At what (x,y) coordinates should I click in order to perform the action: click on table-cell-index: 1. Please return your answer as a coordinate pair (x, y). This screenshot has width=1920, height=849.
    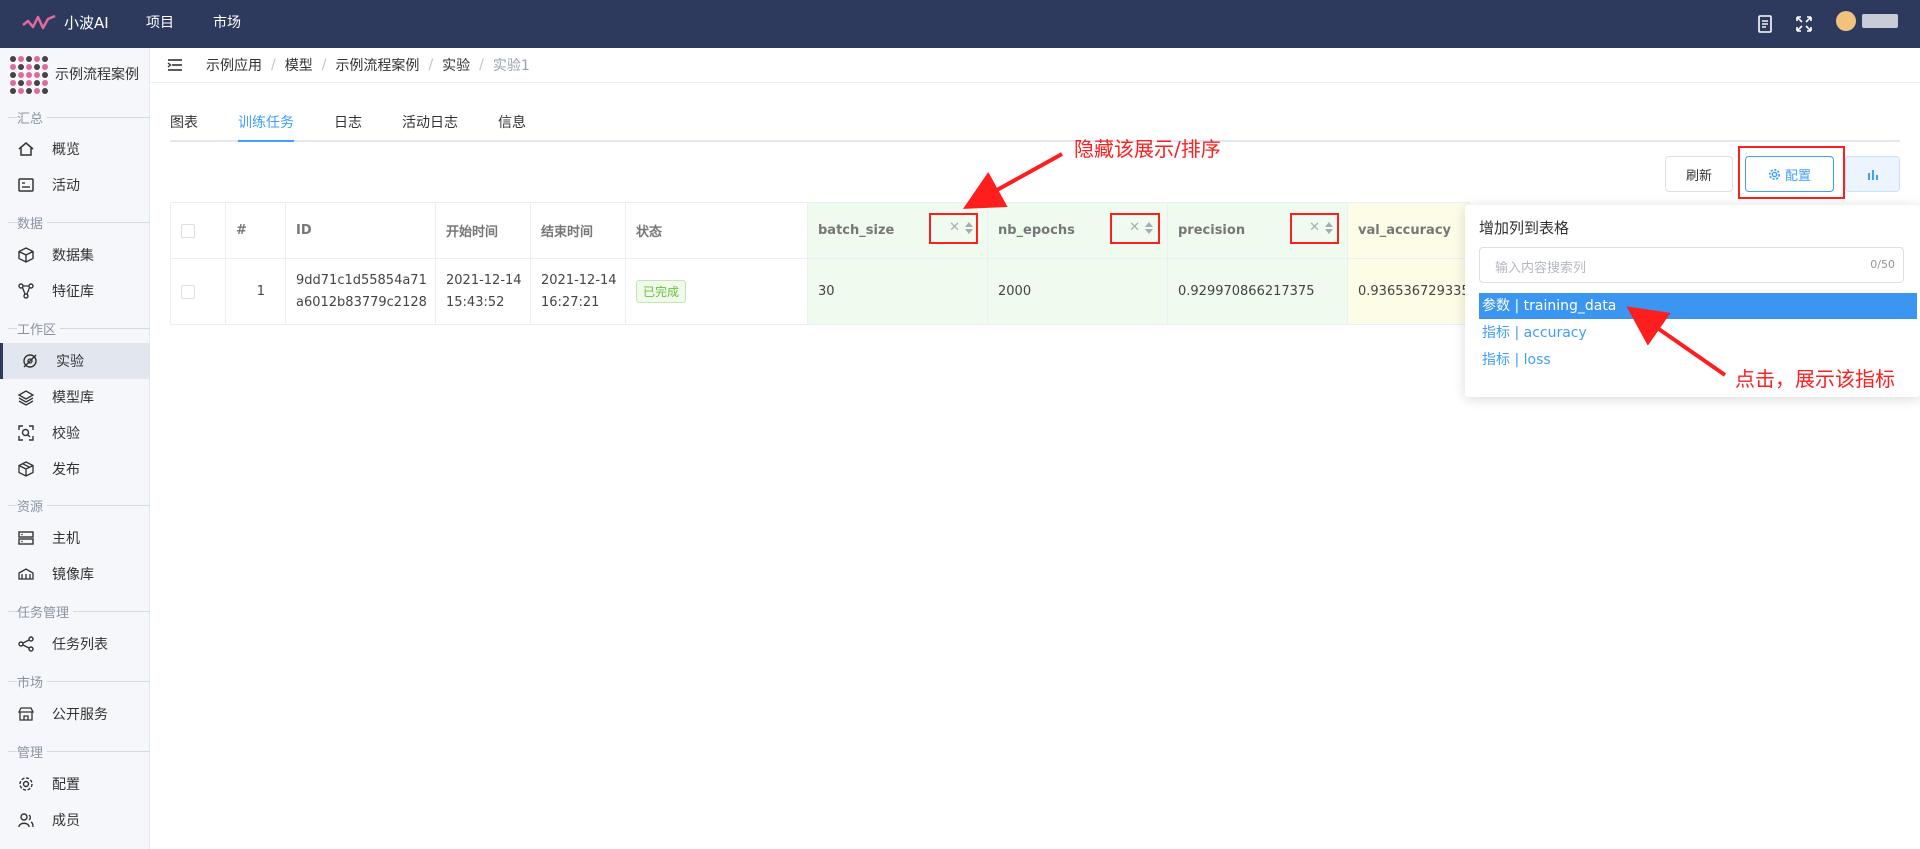
    Looking at the image, I should click on (256, 291).